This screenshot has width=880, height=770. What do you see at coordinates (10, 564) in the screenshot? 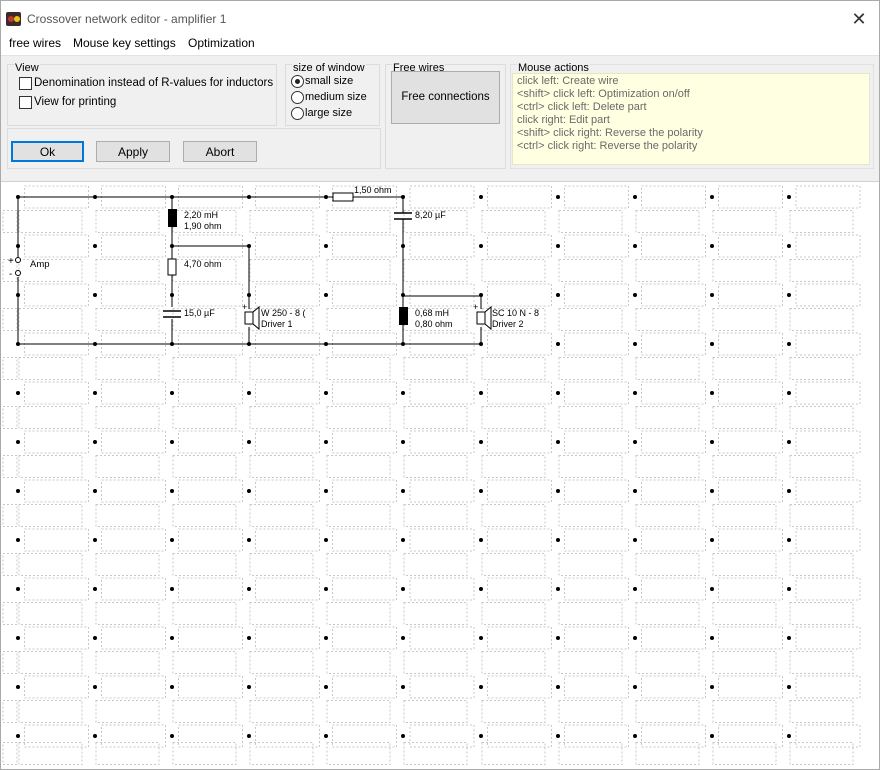
I see `edge-part-slot` at bounding box center [10, 564].